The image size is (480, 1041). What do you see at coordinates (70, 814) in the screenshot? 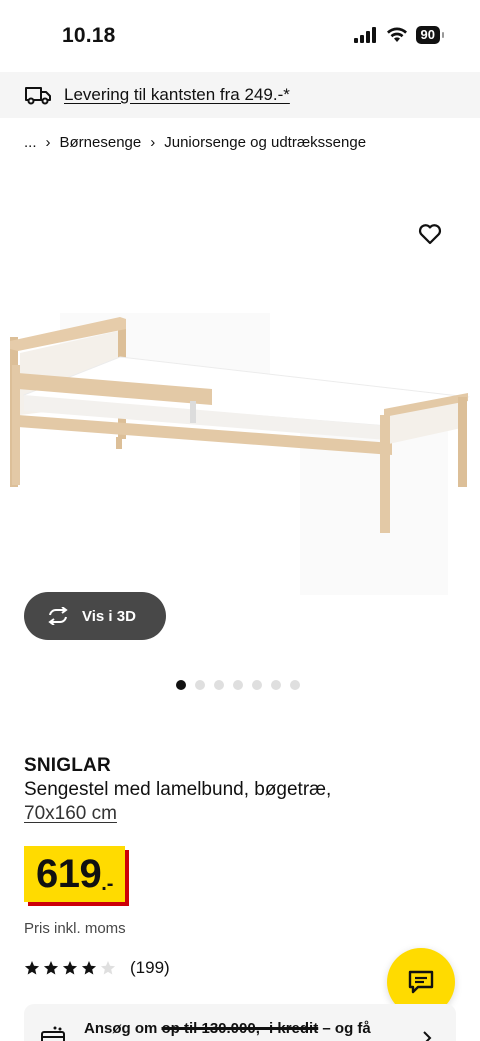
I see `product-size-link: 70x160 cm` at bounding box center [70, 814].